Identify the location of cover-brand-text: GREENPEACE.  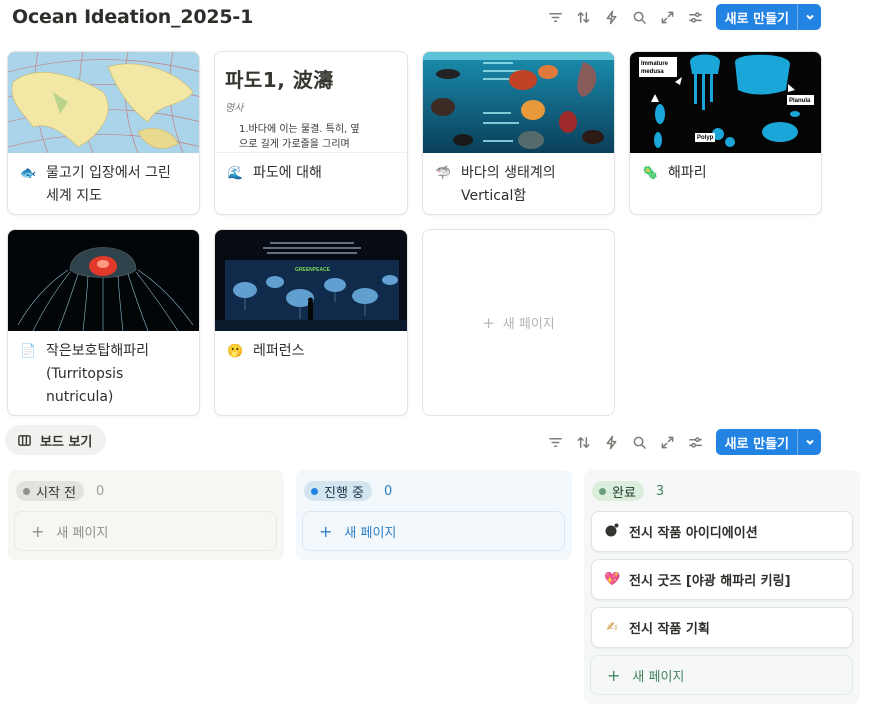
(313, 270).